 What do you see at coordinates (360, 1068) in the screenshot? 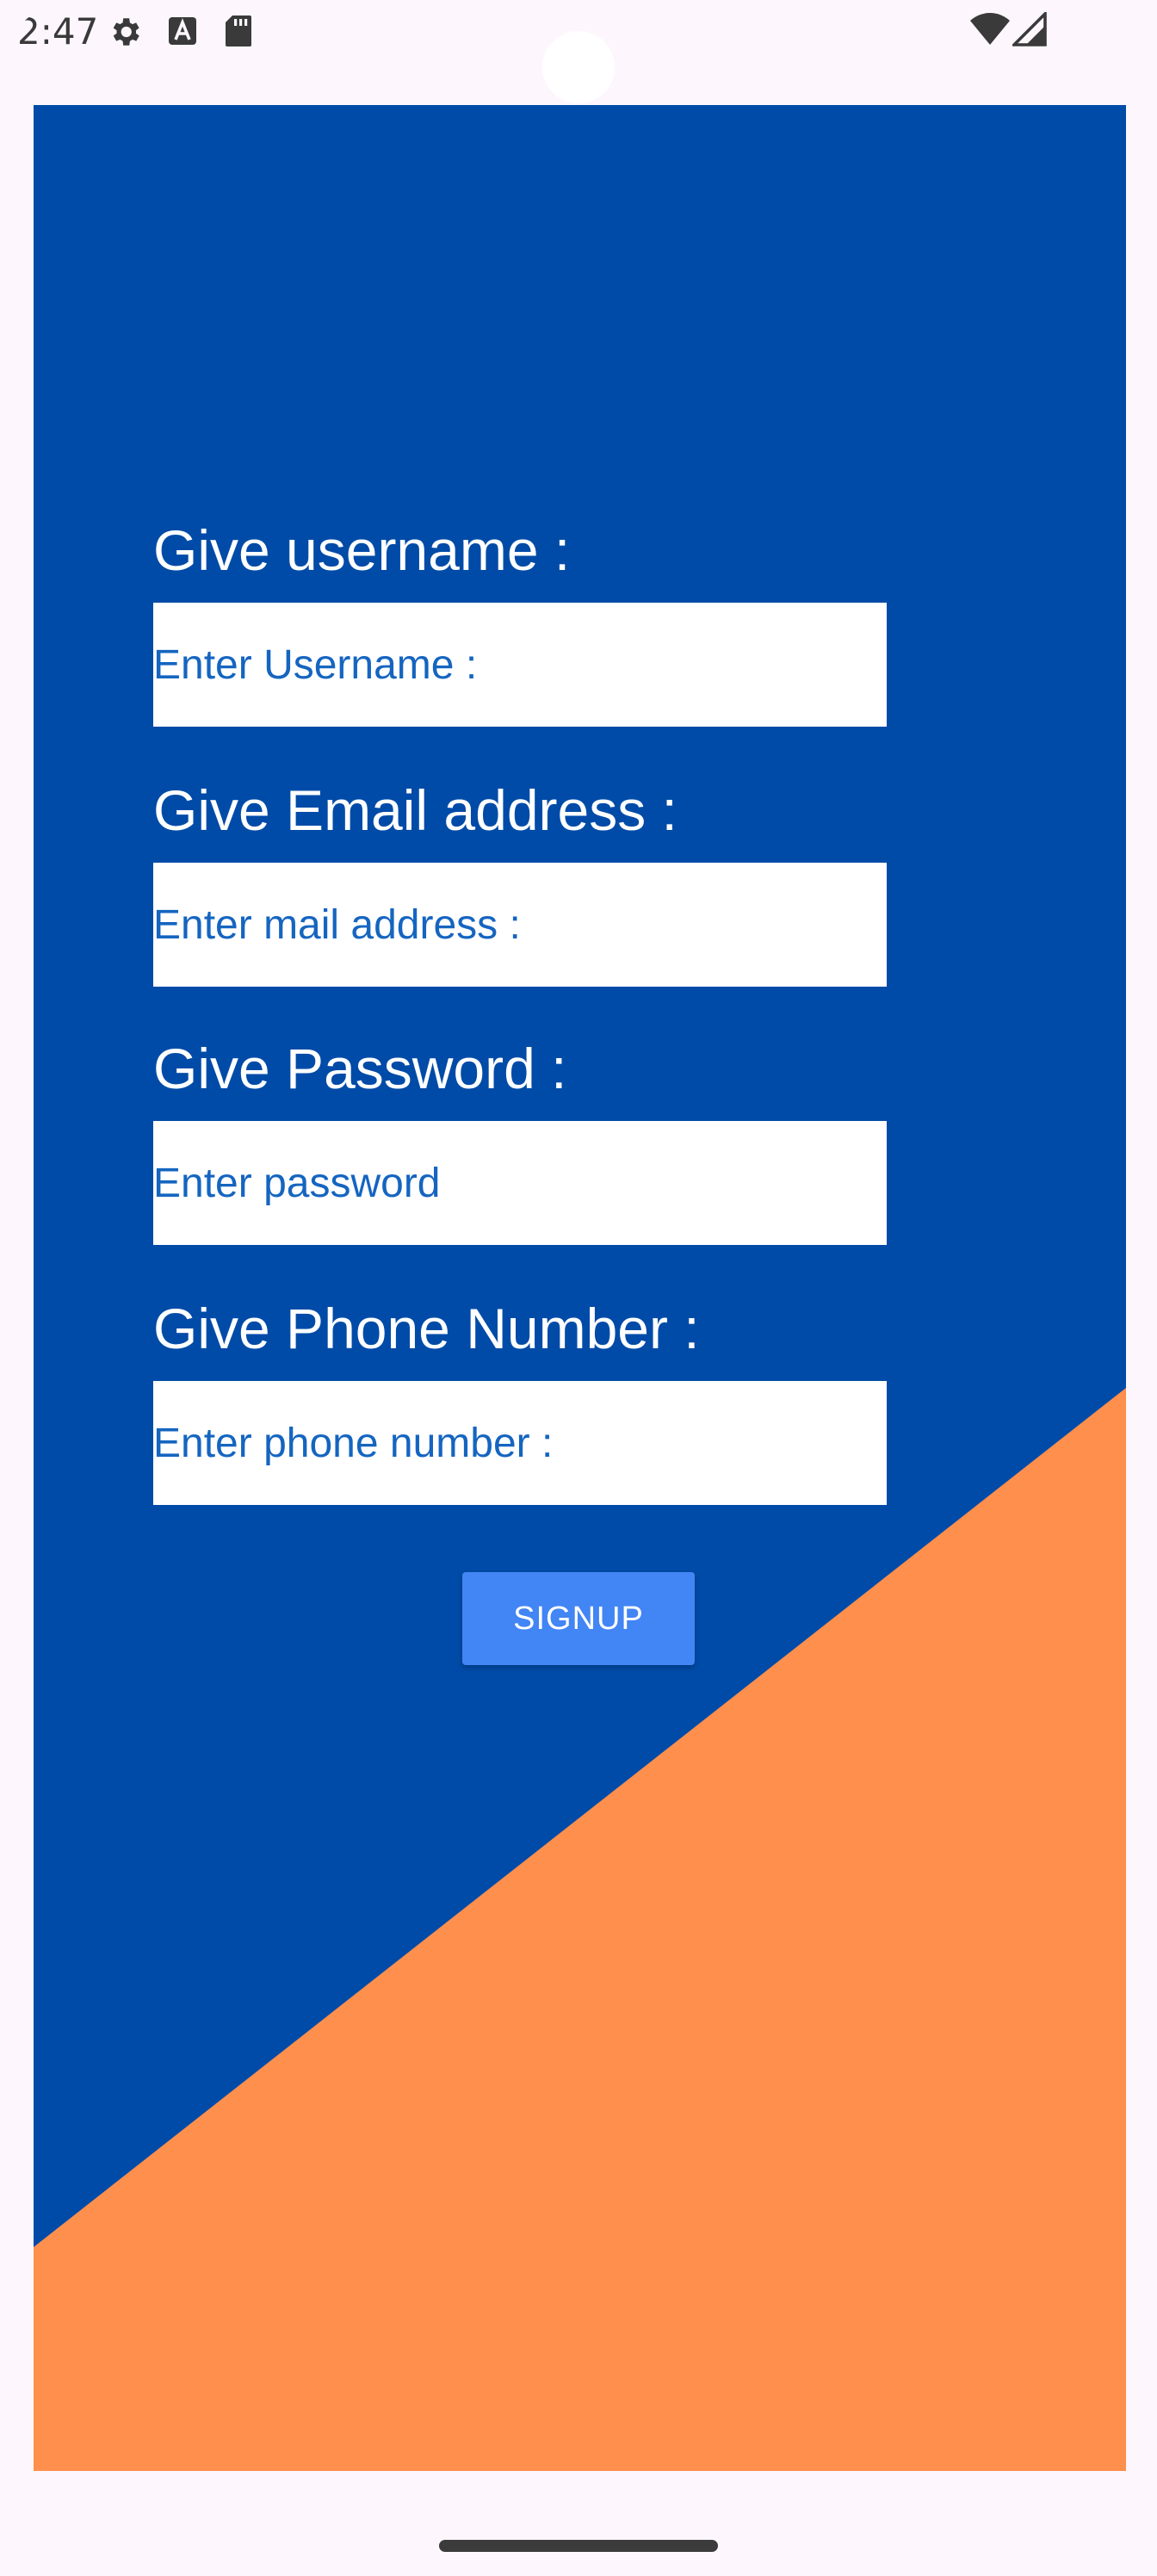
I see `password-label: Give Password :` at bounding box center [360, 1068].